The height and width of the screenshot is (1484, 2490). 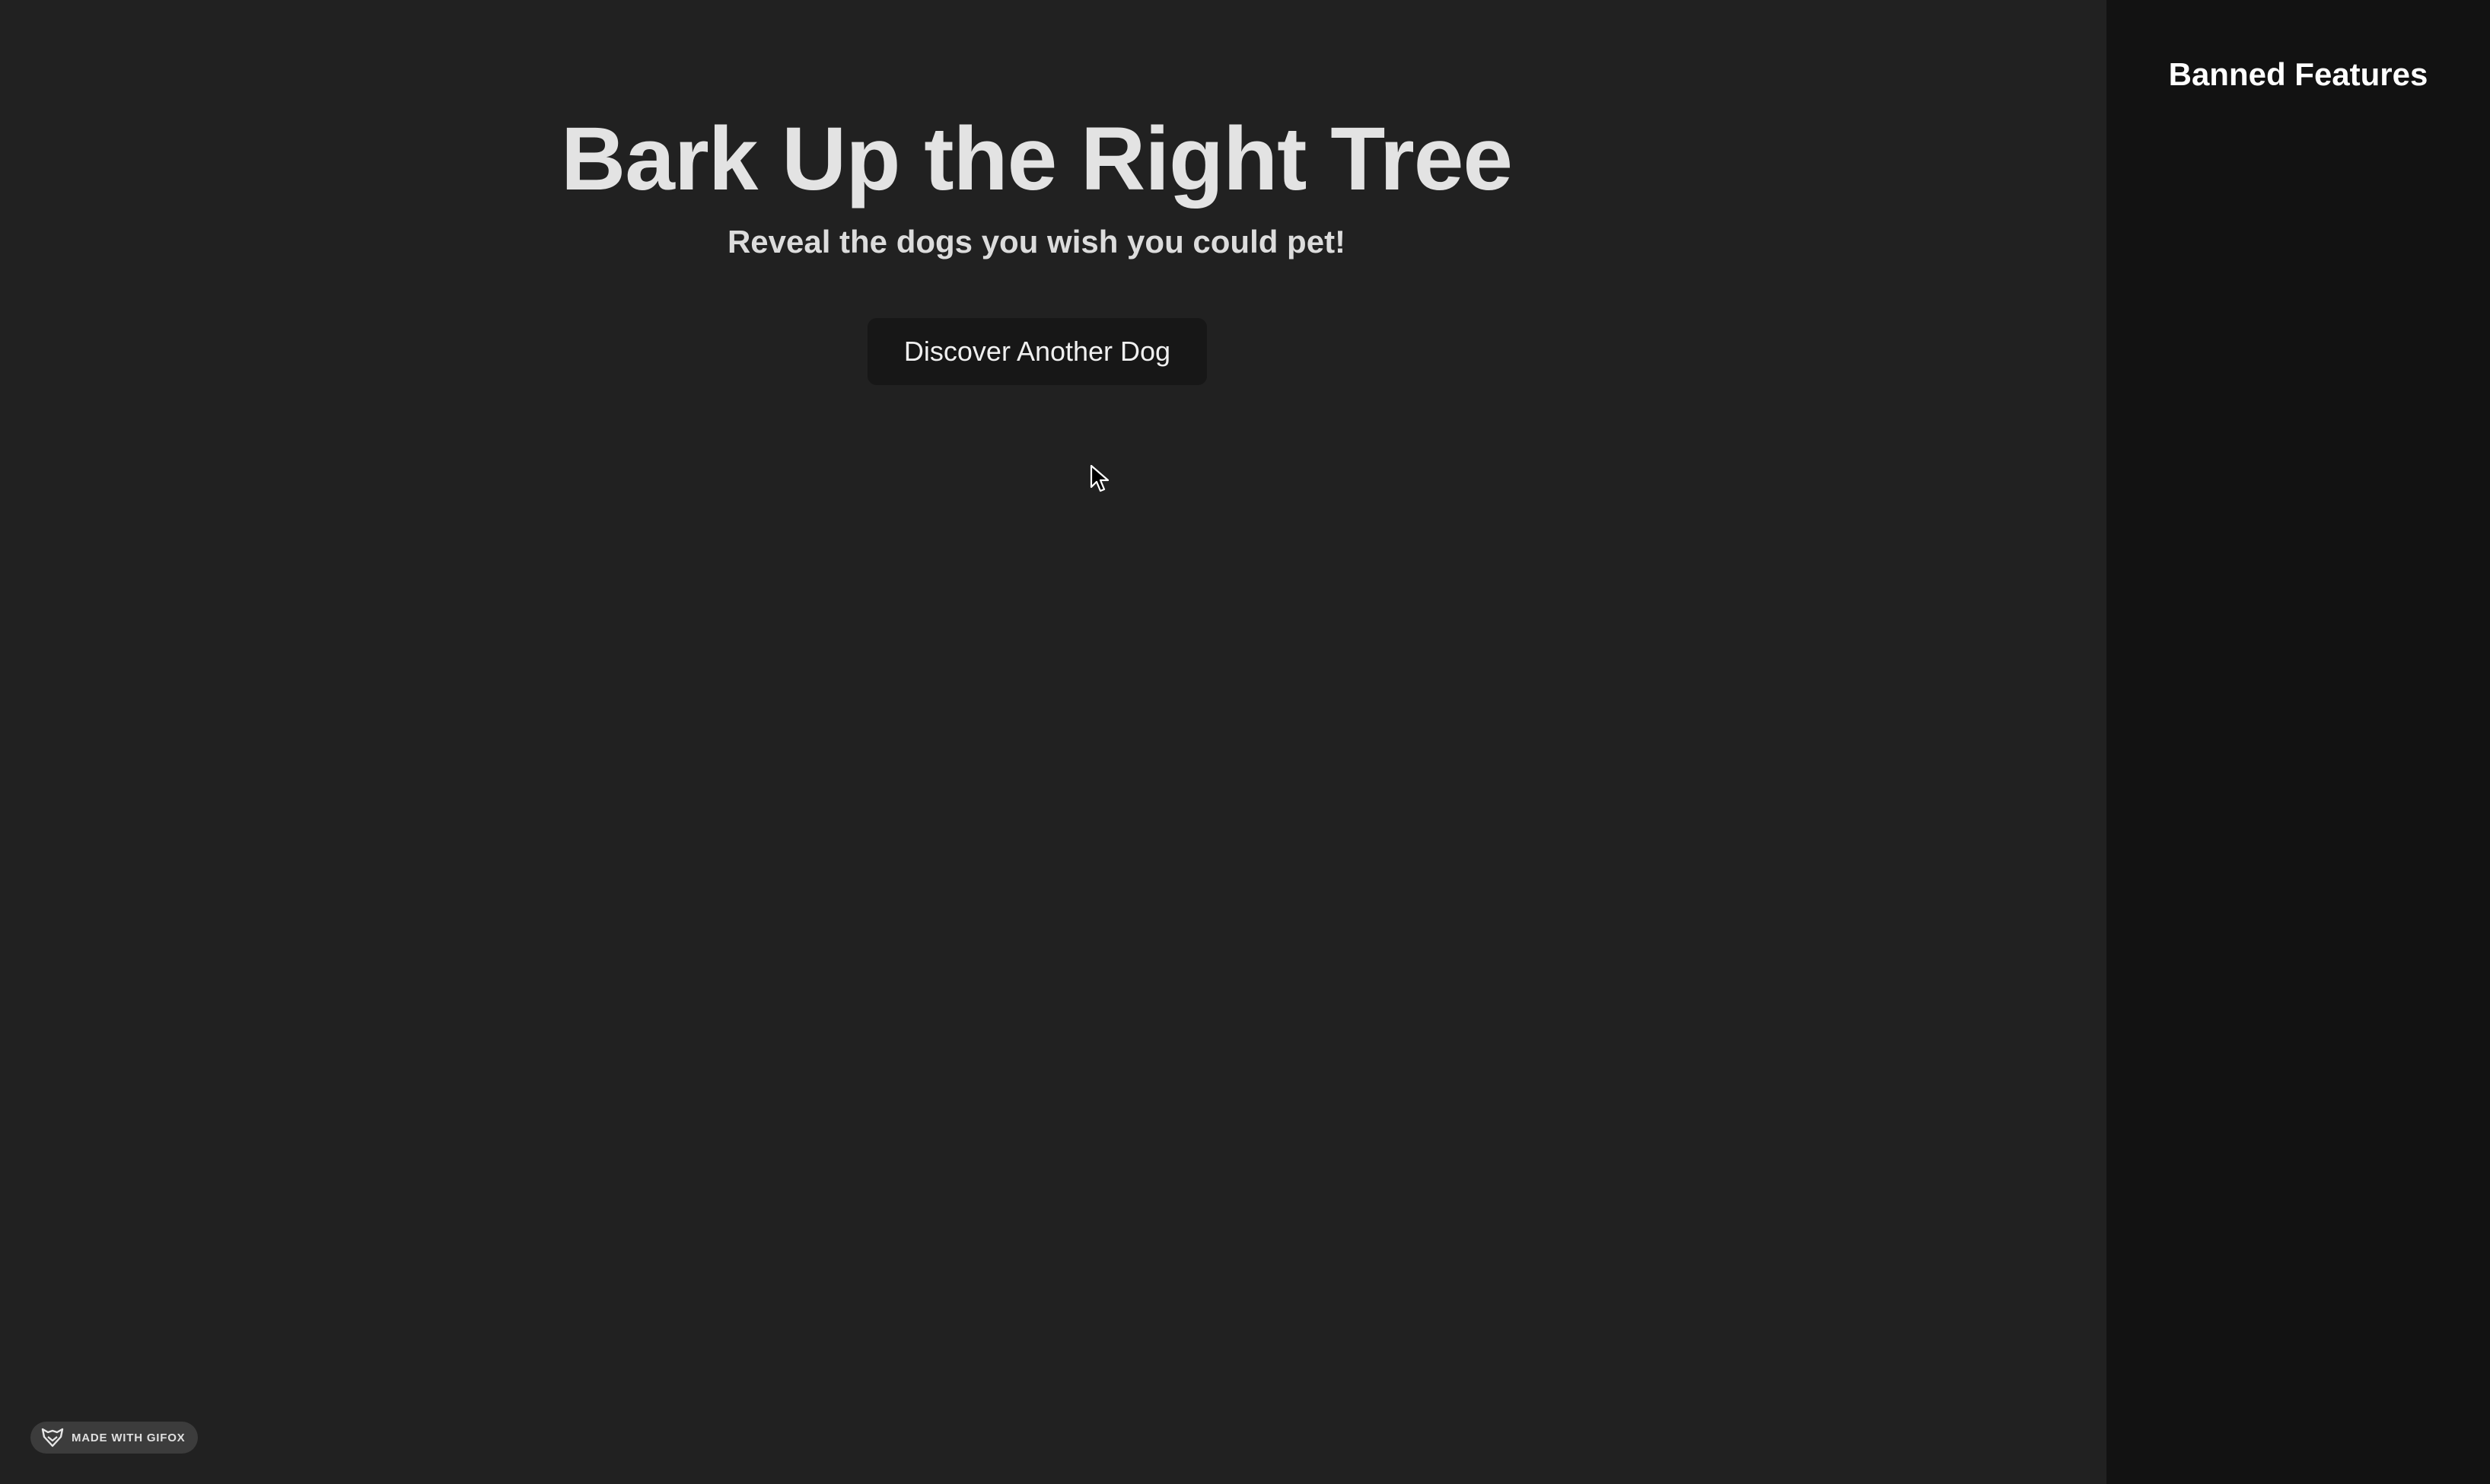 What do you see at coordinates (1036, 242) in the screenshot?
I see `page-subtitle: Reveal the dogs you wish you could pet!` at bounding box center [1036, 242].